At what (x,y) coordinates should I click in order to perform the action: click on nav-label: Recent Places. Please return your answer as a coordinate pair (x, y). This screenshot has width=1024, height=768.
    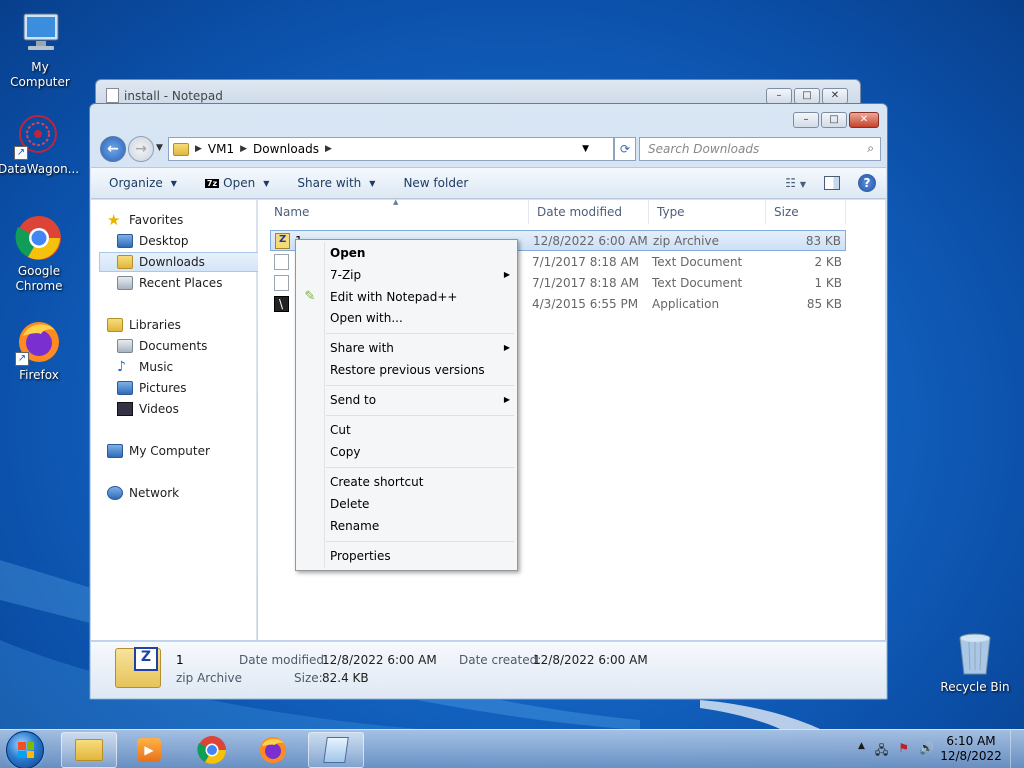
    Looking at the image, I should click on (181, 283).